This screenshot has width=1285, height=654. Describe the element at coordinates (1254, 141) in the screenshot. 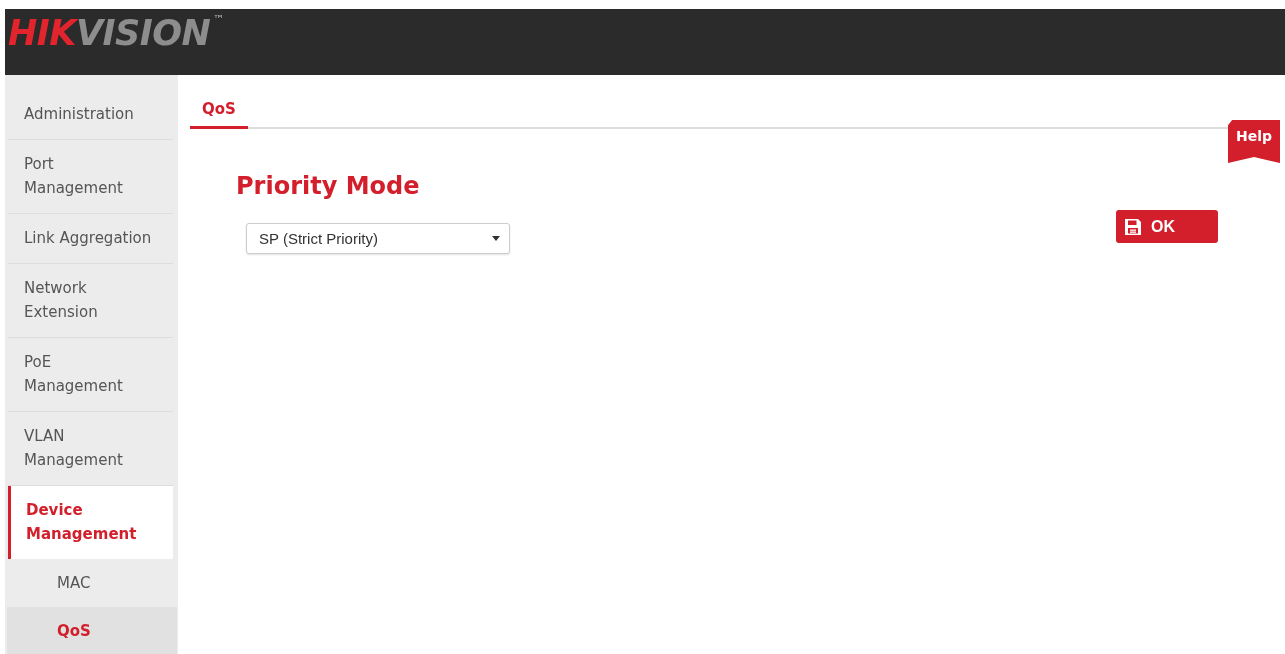

I see `help-button: Help` at that location.